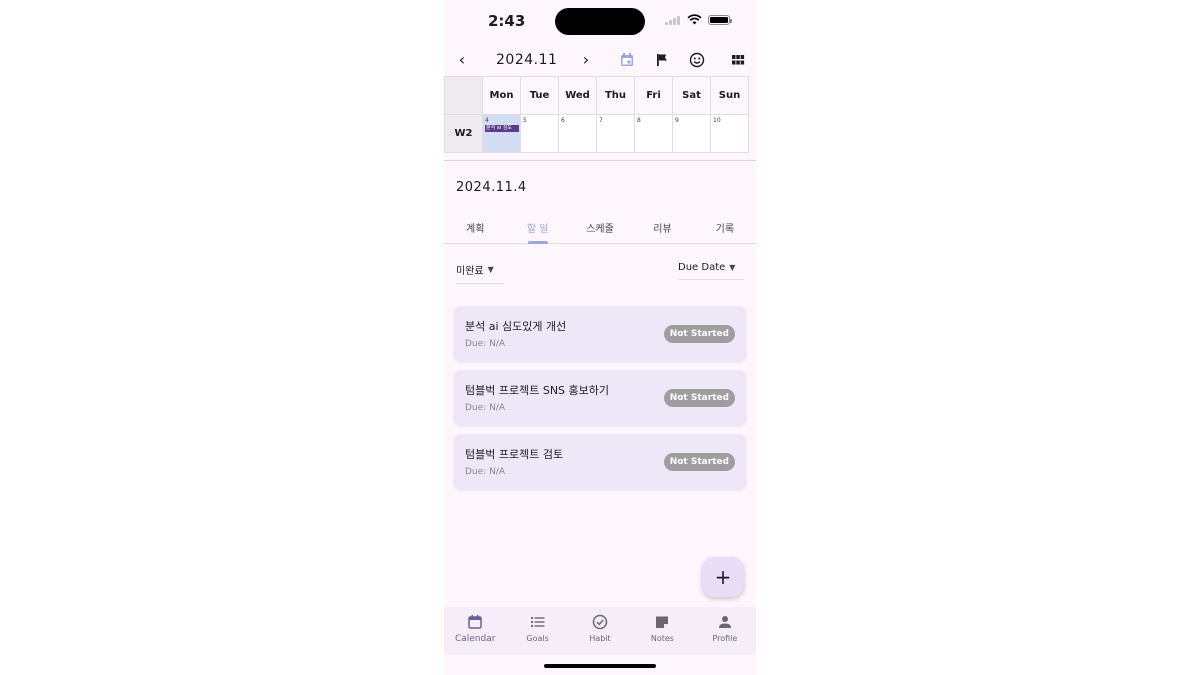 This screenshot has height=675, width=1200. Describe the element at coordinates (600, 398) in the screenshot. I see `task-card: 텀블벅 프로젝트 SNS 홍보하기 Due: N/A Not Started` at that location.